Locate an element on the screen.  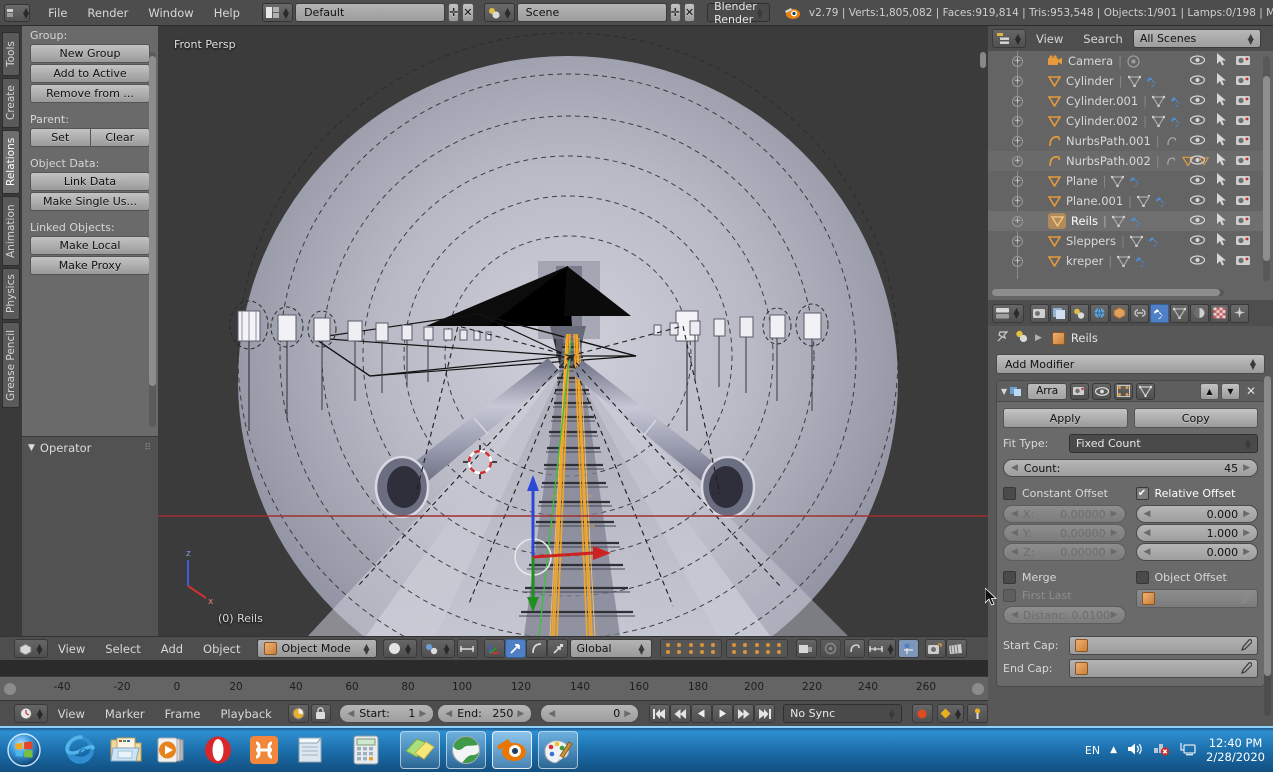
opera-browser-icon is located at coordinates (218, 750).